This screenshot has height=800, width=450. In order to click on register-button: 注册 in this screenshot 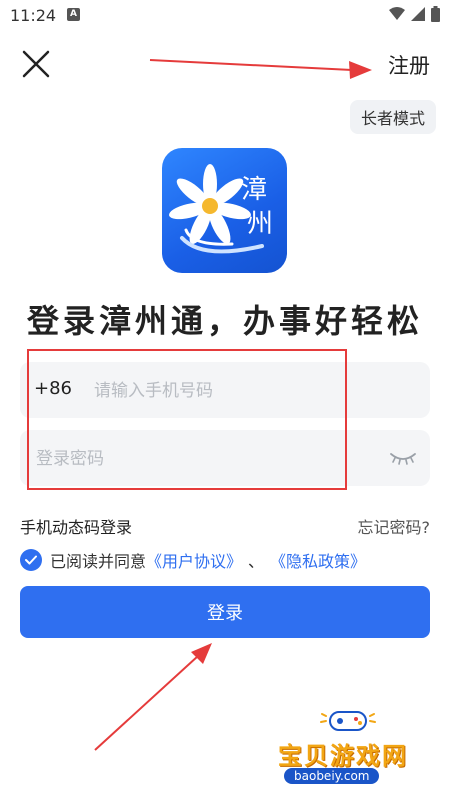, I will do `click(409, 65)`.